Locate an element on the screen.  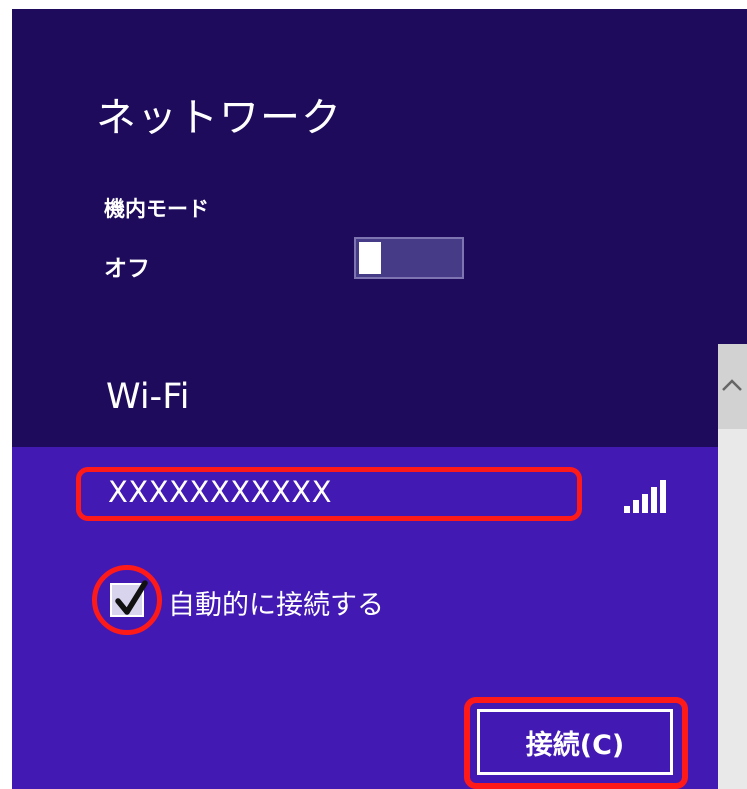
page-title: ネットワーク is located at coordinates (219, 118).